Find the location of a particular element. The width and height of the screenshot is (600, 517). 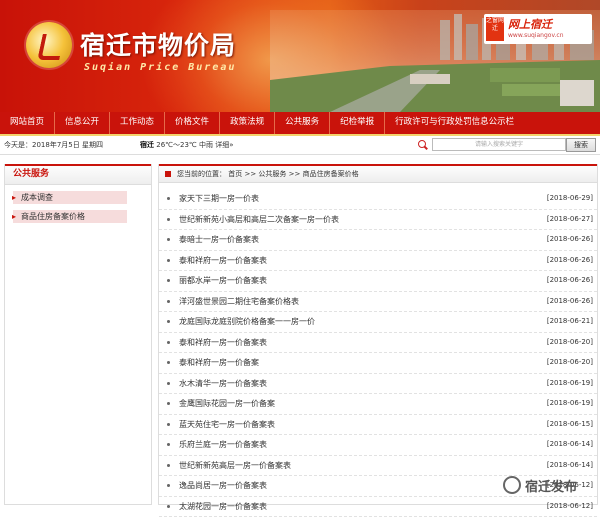

sidebar-item-housing-price: 商品住房备案价格 is located at coordinates (70, 216).